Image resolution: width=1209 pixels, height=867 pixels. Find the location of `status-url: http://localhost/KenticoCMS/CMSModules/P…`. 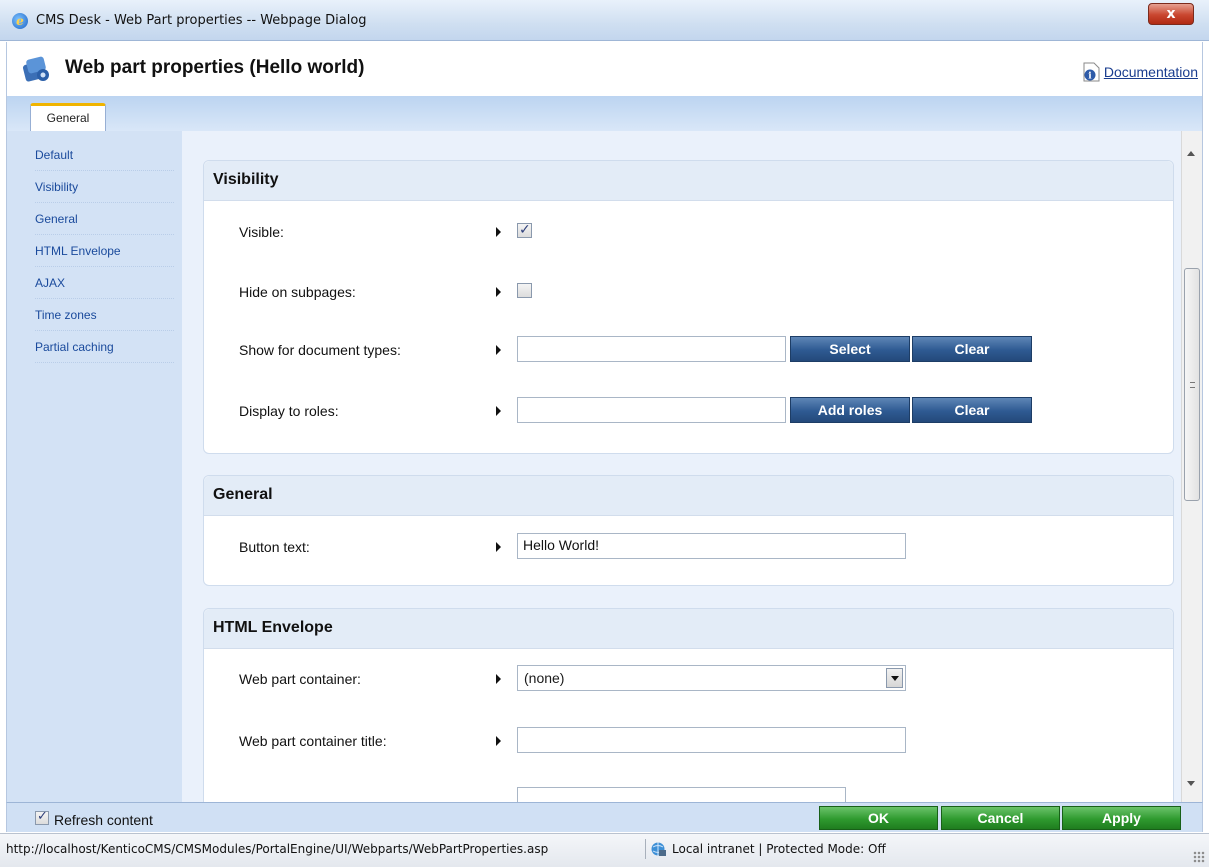

status-url: http://localhost/KenticoCMS/CMSModules/P… is located at coordinates (277, 849).